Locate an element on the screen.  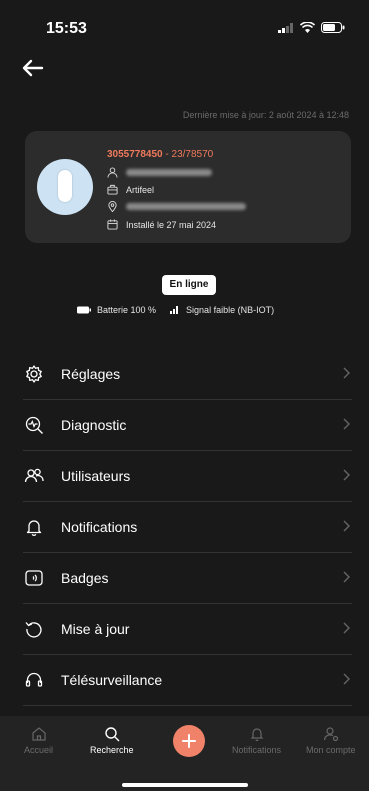
tab-notifications: Notifications is located at coordinates (256, 740).